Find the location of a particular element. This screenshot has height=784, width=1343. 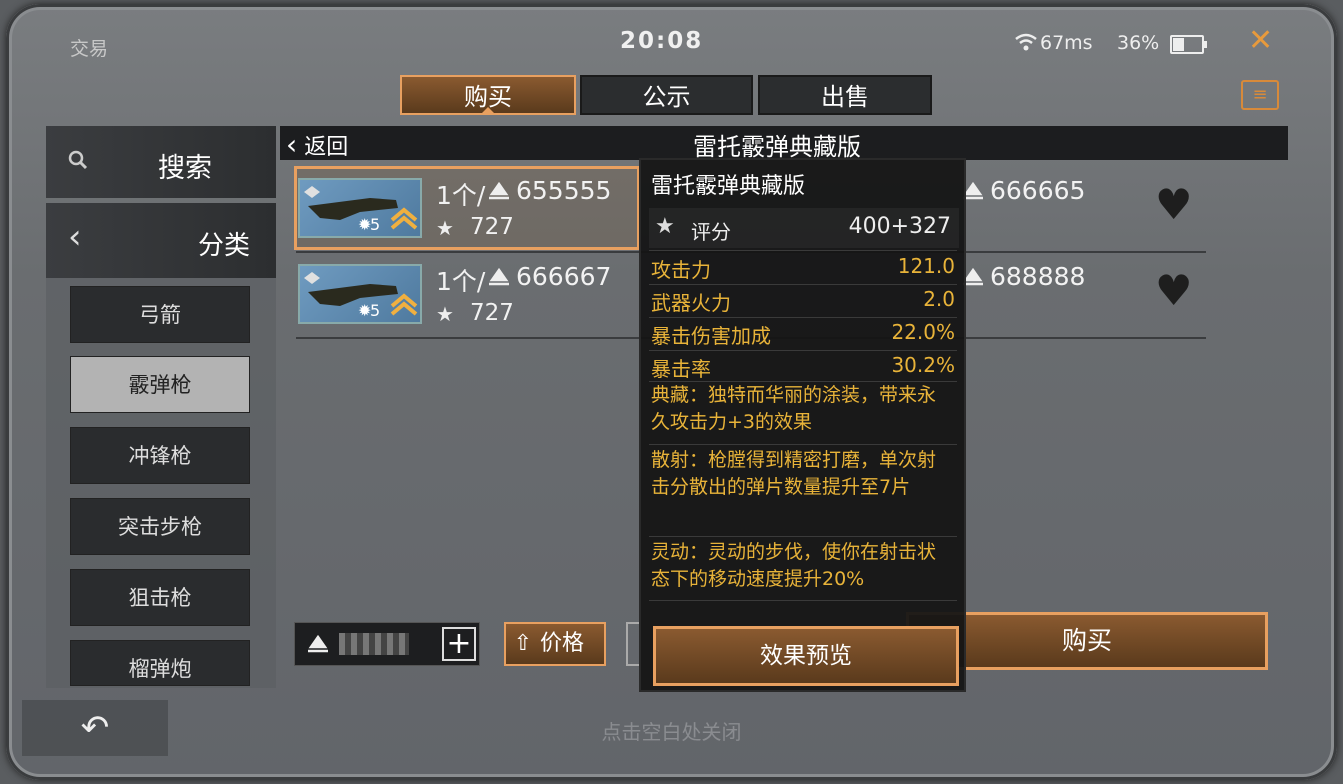

clock: 20:08 is located at coordinates (662, 41).